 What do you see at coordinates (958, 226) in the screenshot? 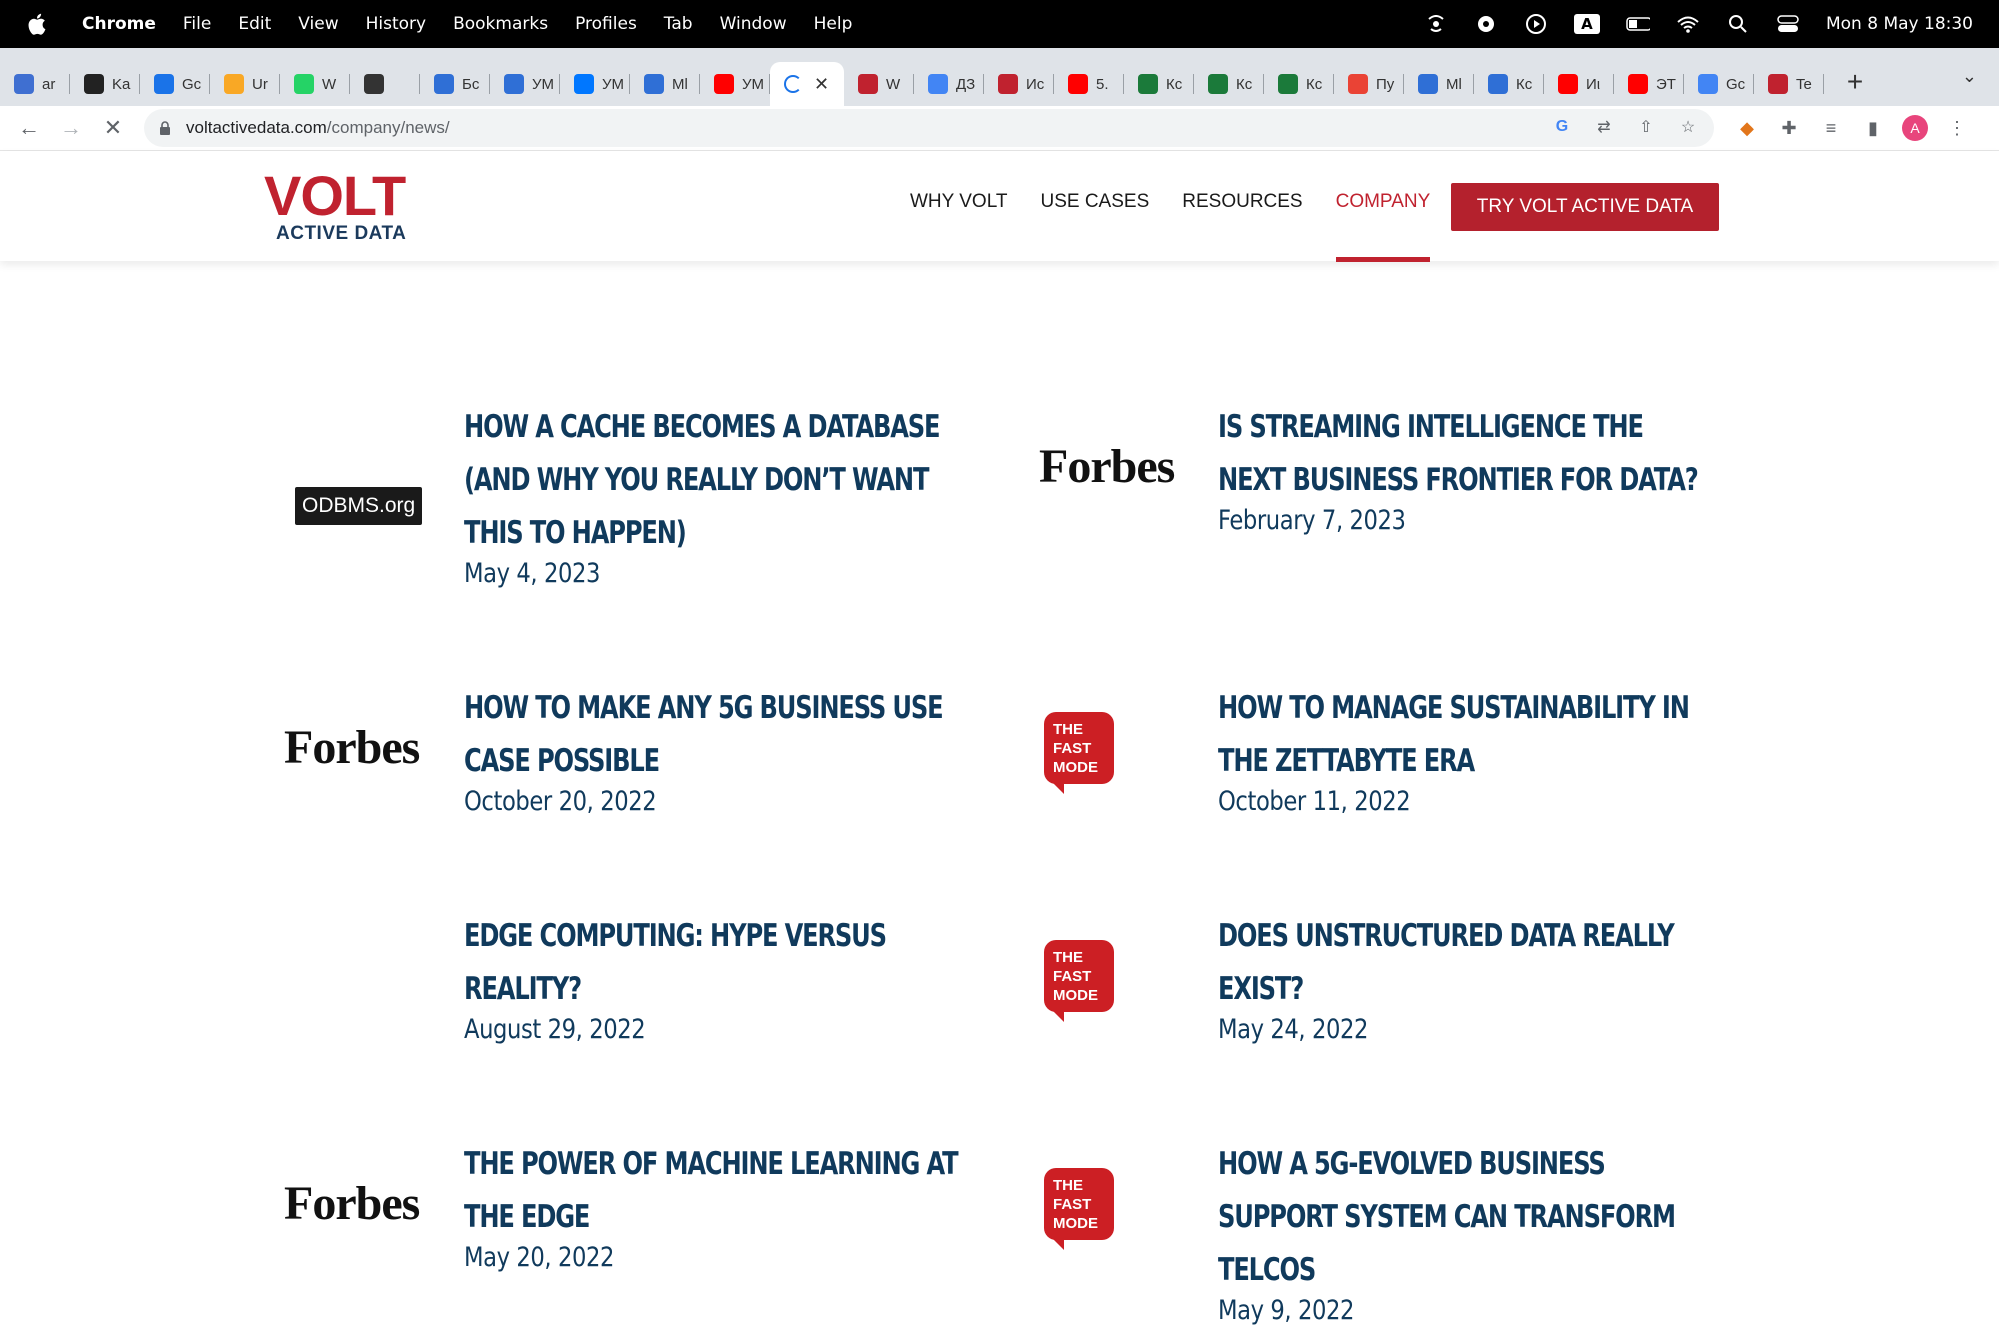
I see `nav-why-volt: WHY VOLT` at bounding box center [958, 226].